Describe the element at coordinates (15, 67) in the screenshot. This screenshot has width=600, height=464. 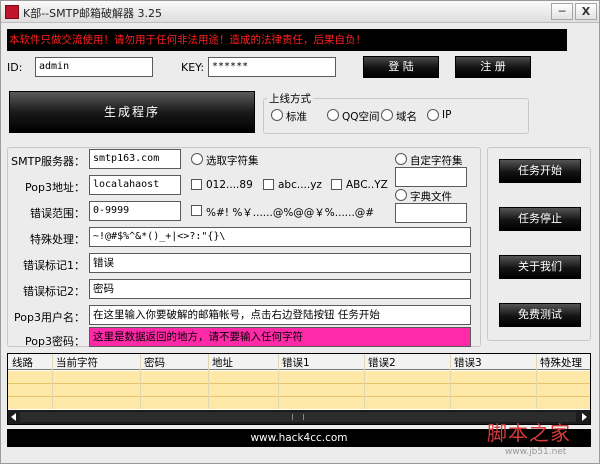
I see `id-label: ID:` at that location.